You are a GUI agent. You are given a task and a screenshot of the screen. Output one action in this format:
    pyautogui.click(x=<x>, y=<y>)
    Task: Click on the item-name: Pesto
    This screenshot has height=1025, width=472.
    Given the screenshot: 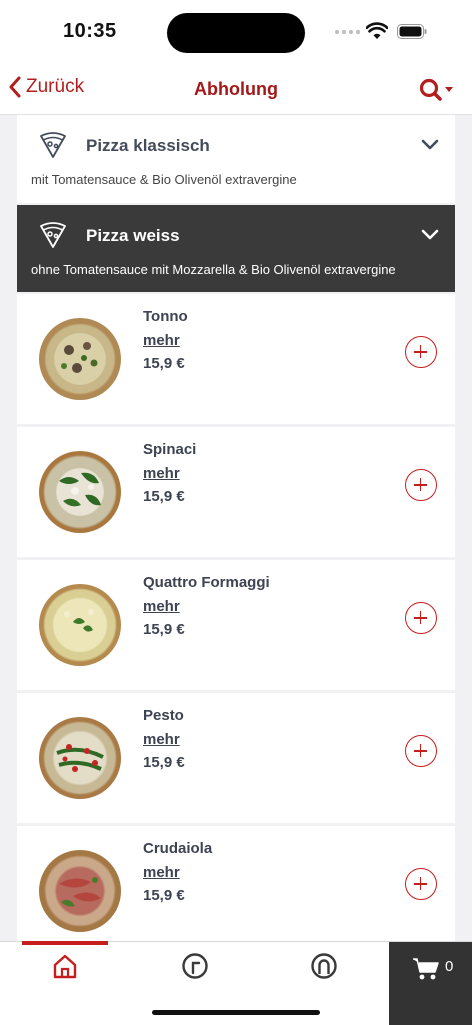 What is the action you would take?
    pyautogui.click(x=163, y=715)
    